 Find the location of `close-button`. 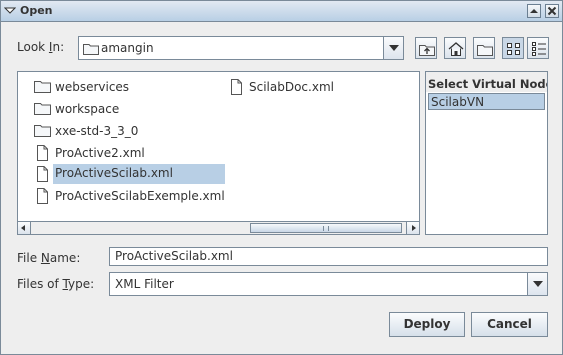

close-button is located at coordinates (552, 11).